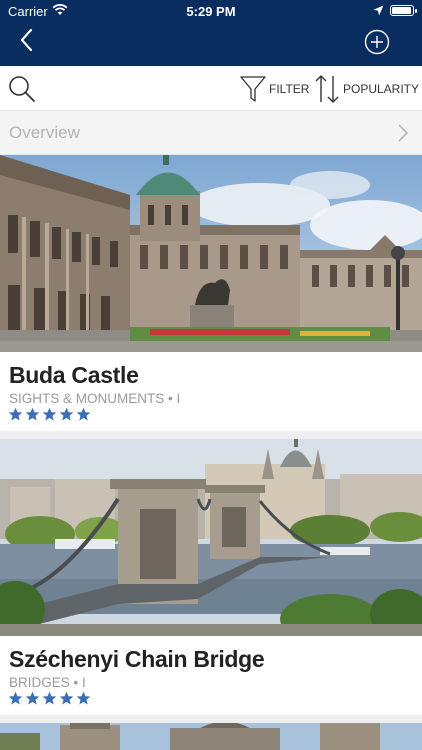 The width and height of the screenshot is (422, 750). I want to click on sort-label: POPULARITY, so click(381, 89).